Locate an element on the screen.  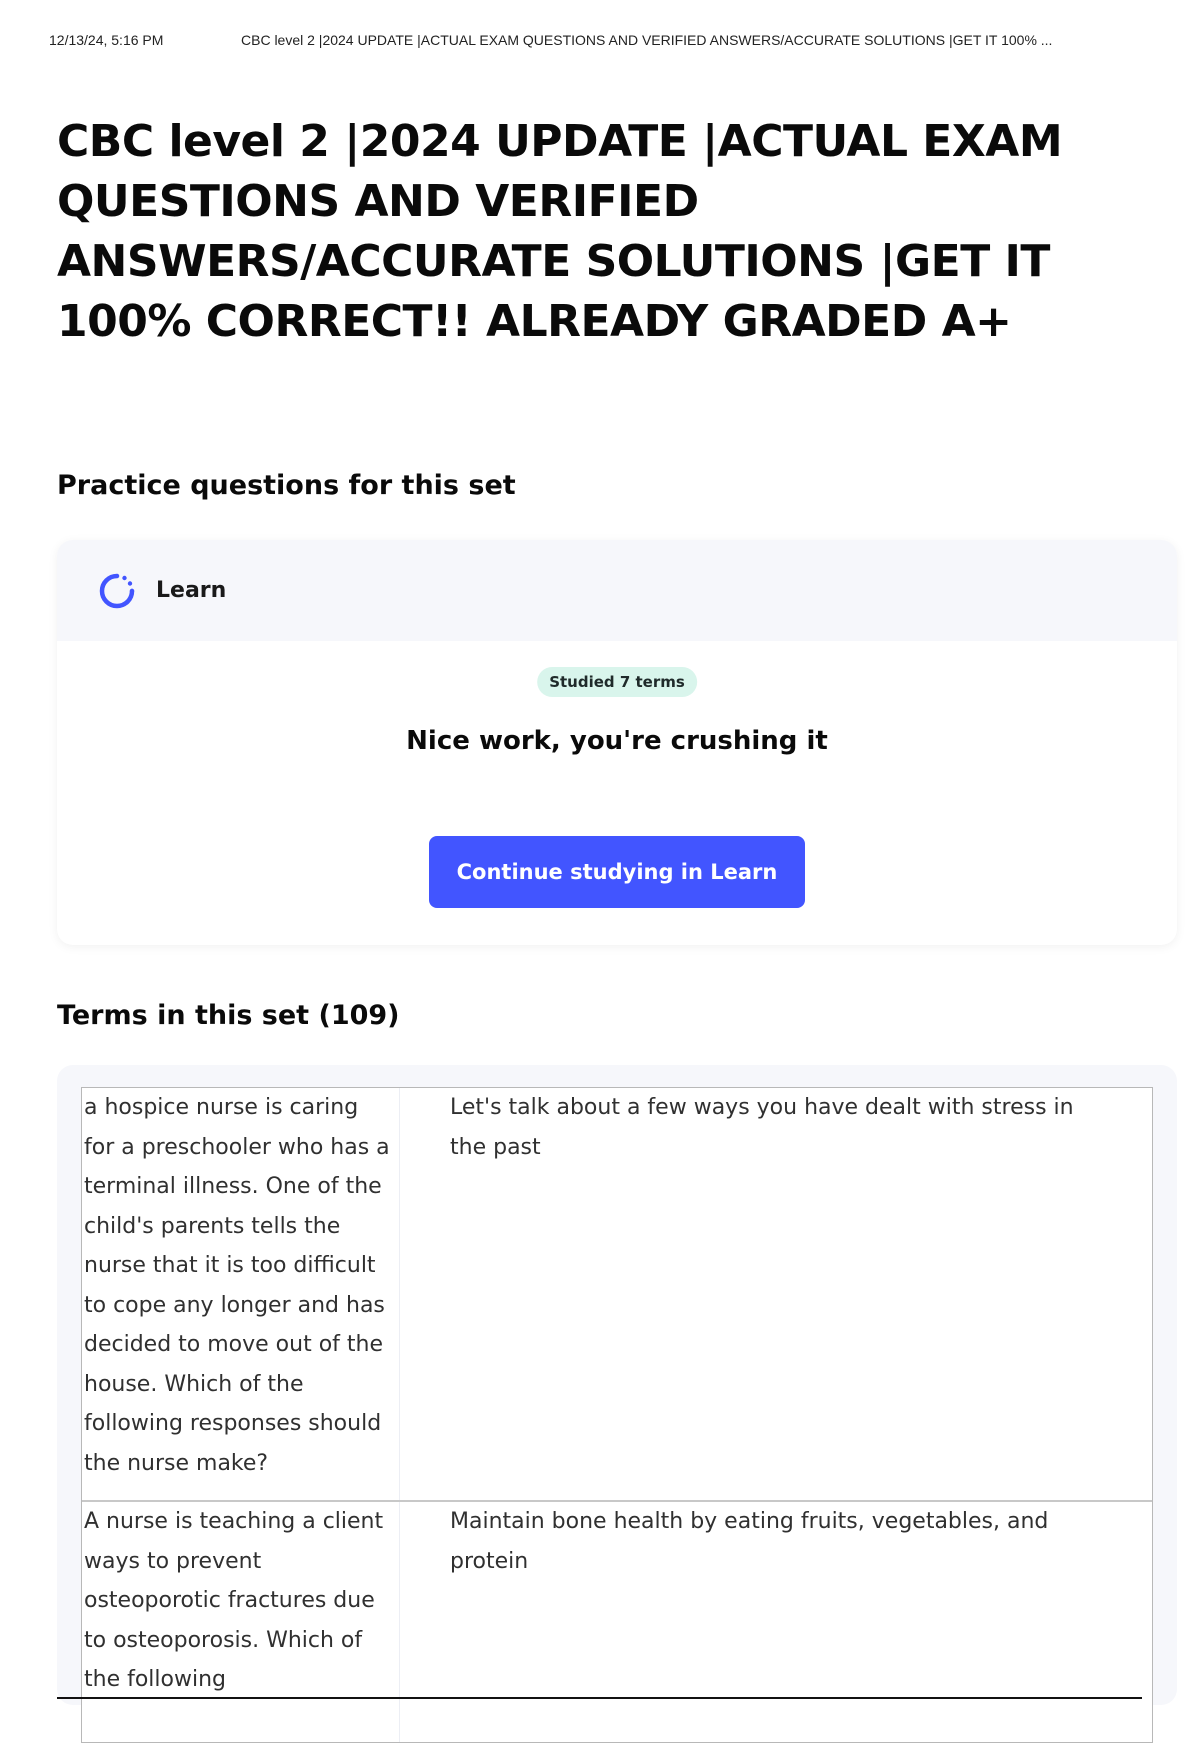
studied-badge: Studied 7 terms is located at coordinates (617, 682).